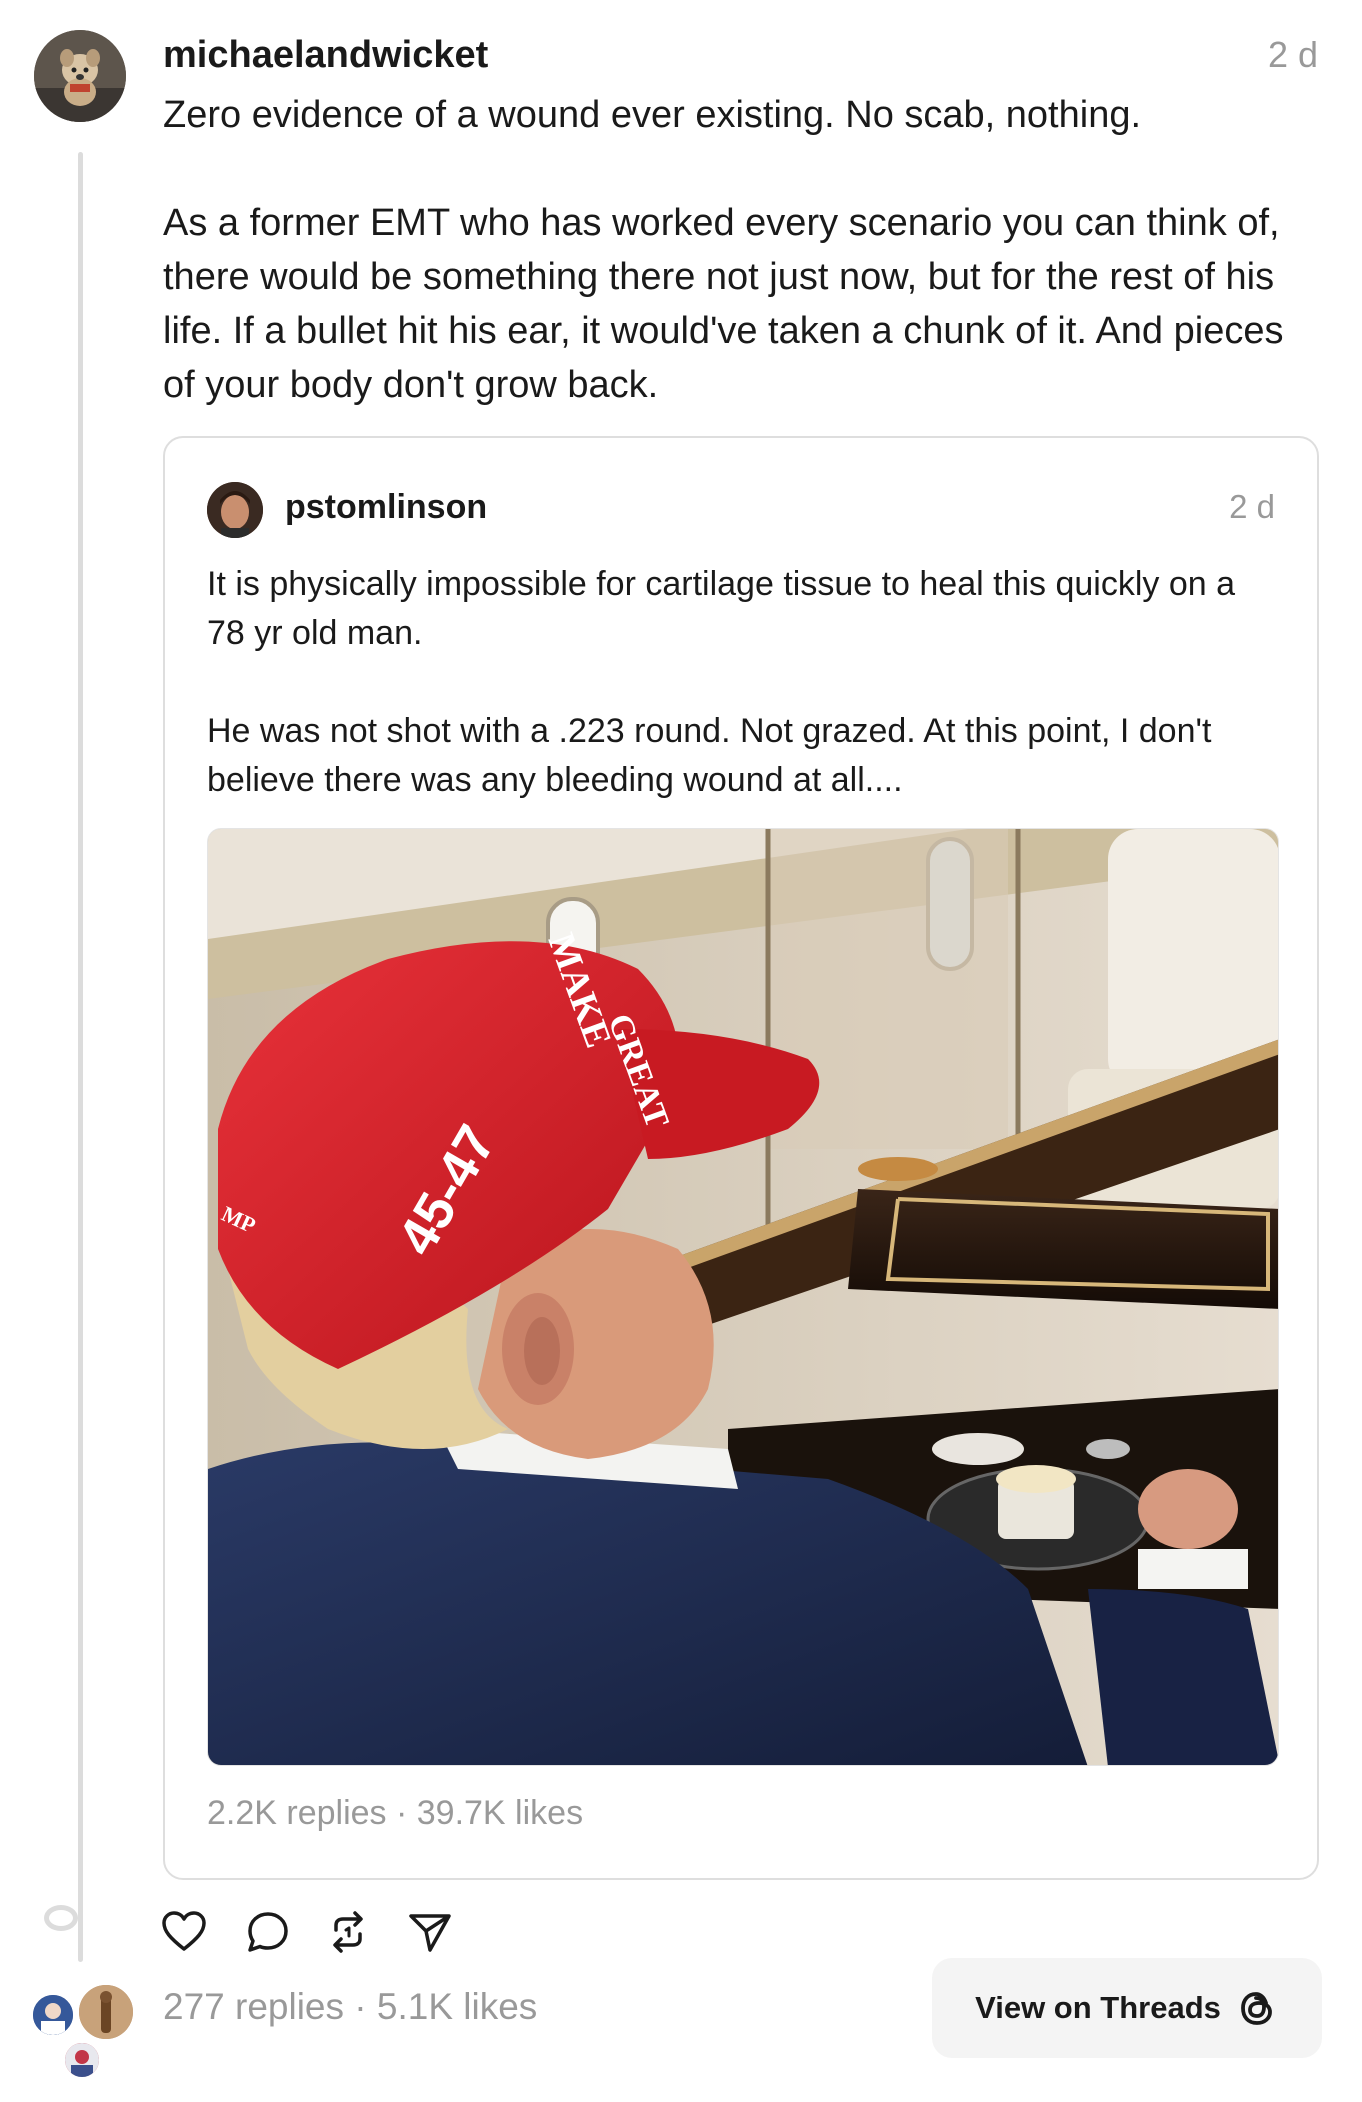  Describe the element at coordinates (386, 507) in the screenshot. I see `quoted-author-username: pstomlinson` at that location.